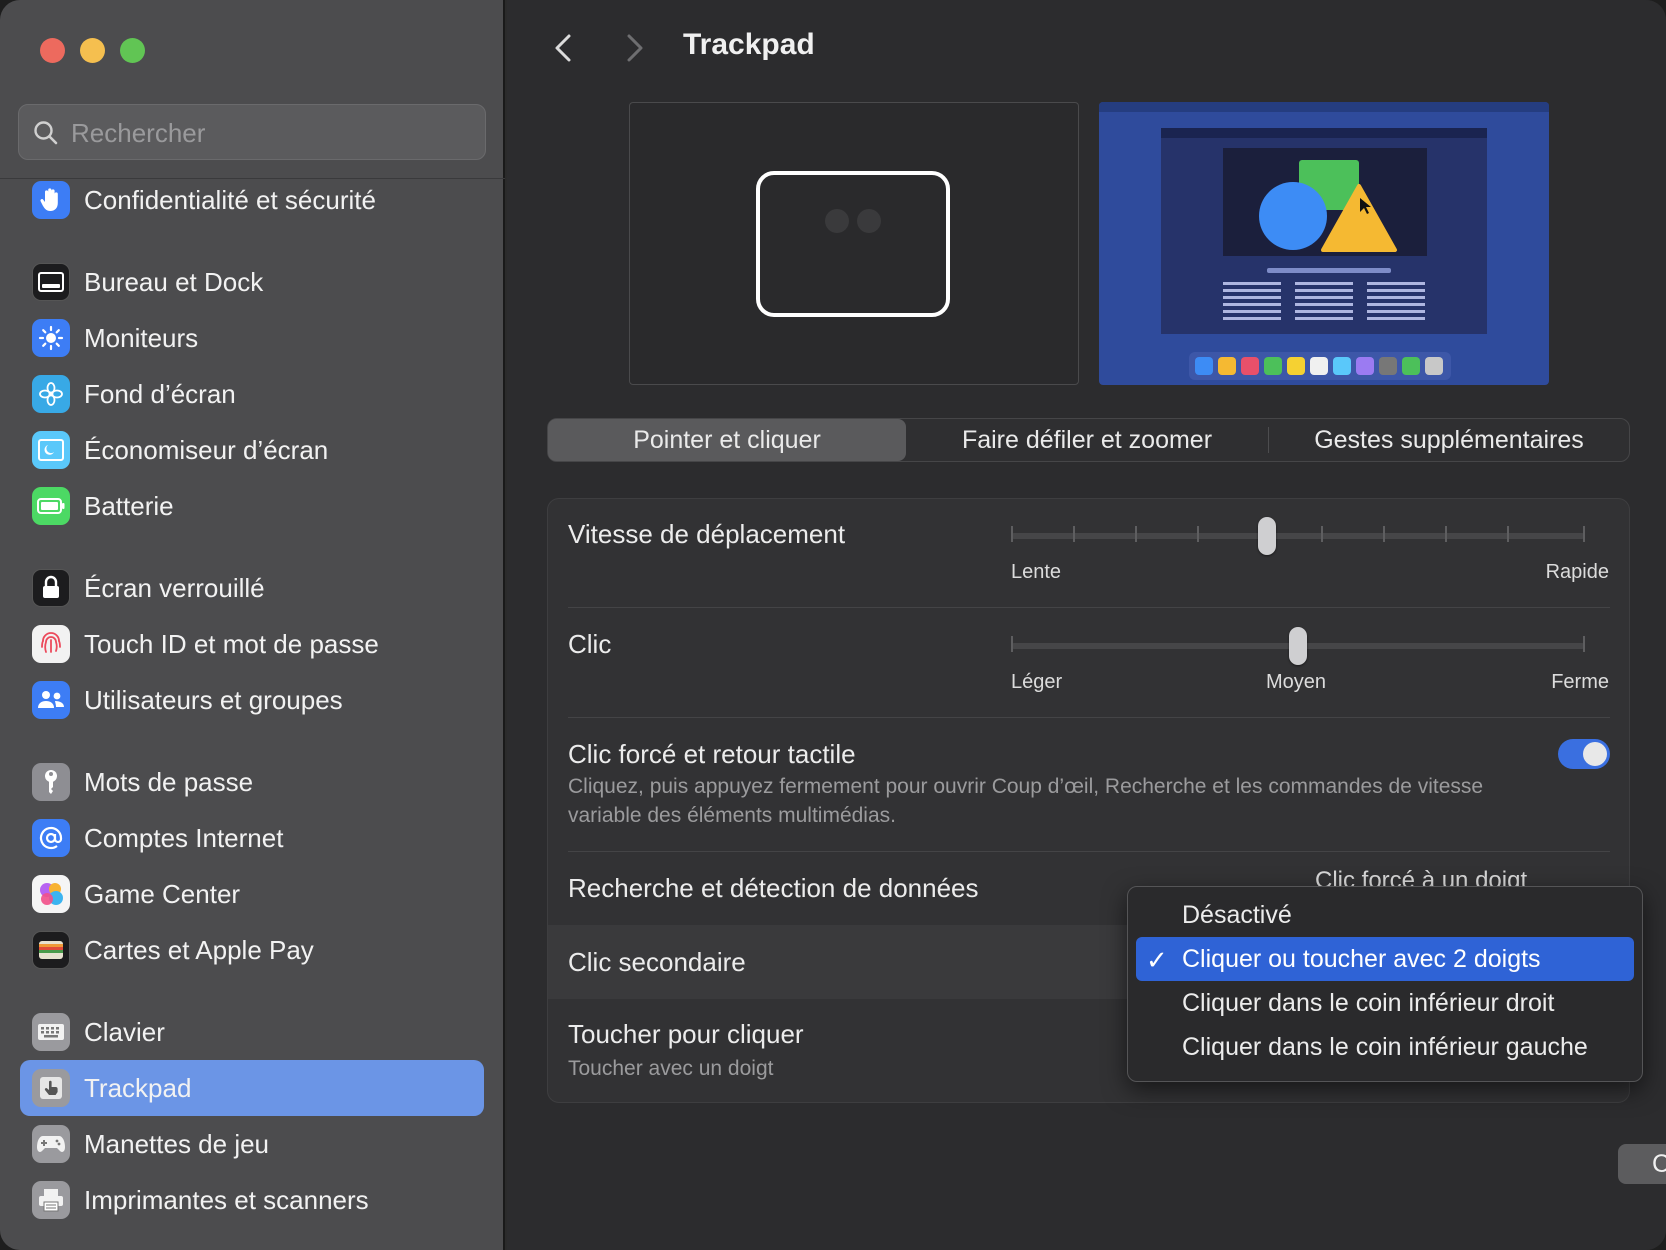 The image size is (1666, 1250). What do you see at coordinates (141, 337) in the screenshot?
I see `sidebar-item-label: Moniteurs` at bounding box center [141, 337].